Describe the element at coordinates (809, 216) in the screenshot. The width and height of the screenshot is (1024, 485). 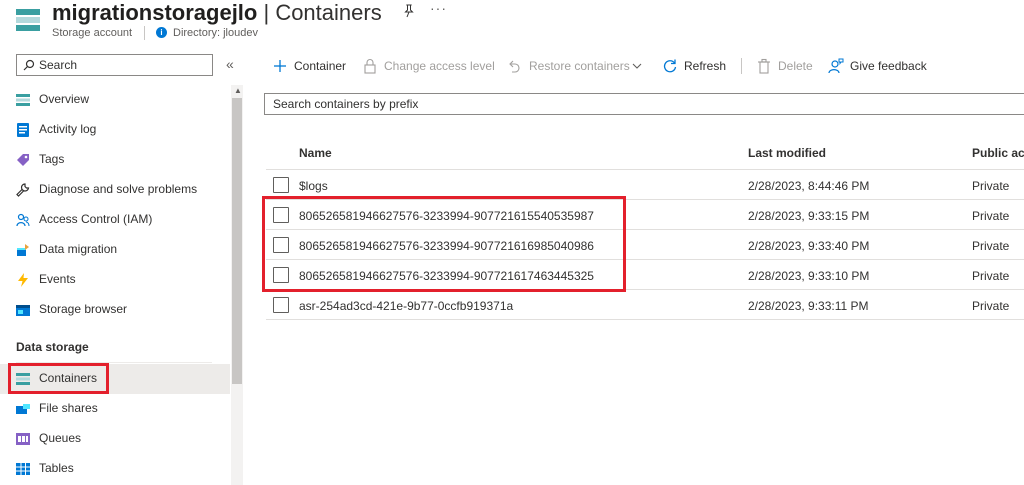
I see `last-modified: 2/28/2023, 9:33:15 PM` at that location.